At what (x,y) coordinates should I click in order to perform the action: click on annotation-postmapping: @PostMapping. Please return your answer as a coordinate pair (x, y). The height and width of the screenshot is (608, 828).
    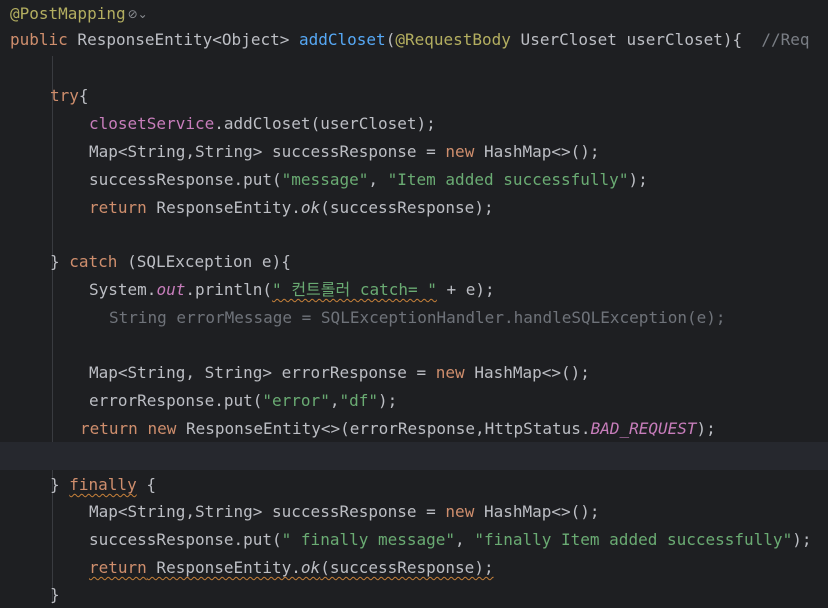
    Looking at the image, I should click on (68, 13).